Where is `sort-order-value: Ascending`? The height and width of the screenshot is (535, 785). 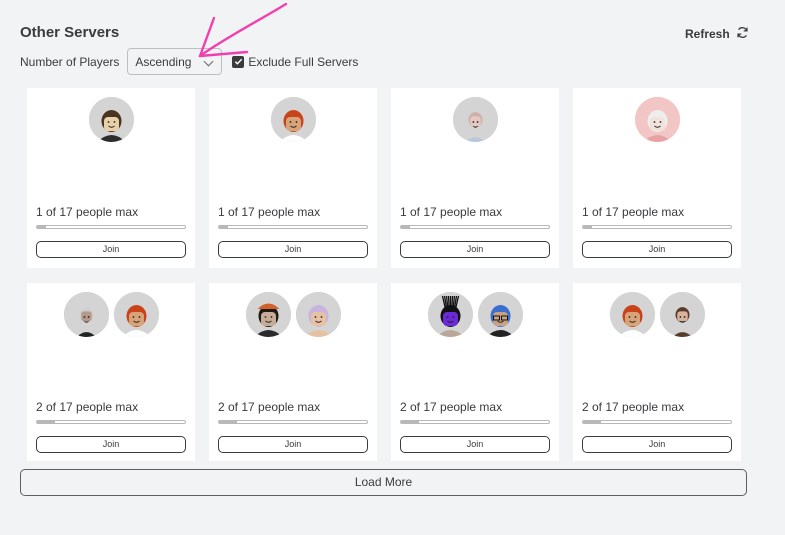 sort-order-value: Ascending is located at coordinates (163, 61).